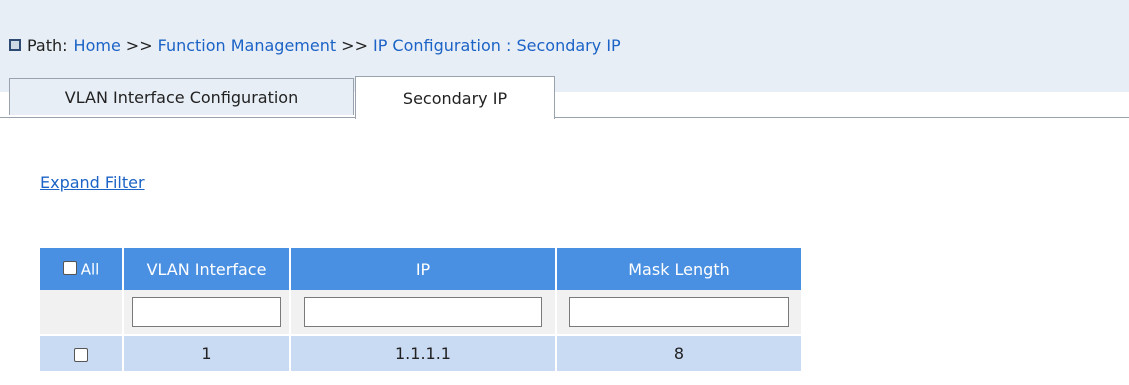 The image size is (1129, 385). Describe the element at coordinates (423, 269) in the screenshot. I see `column-header-ip: IP` at that location.